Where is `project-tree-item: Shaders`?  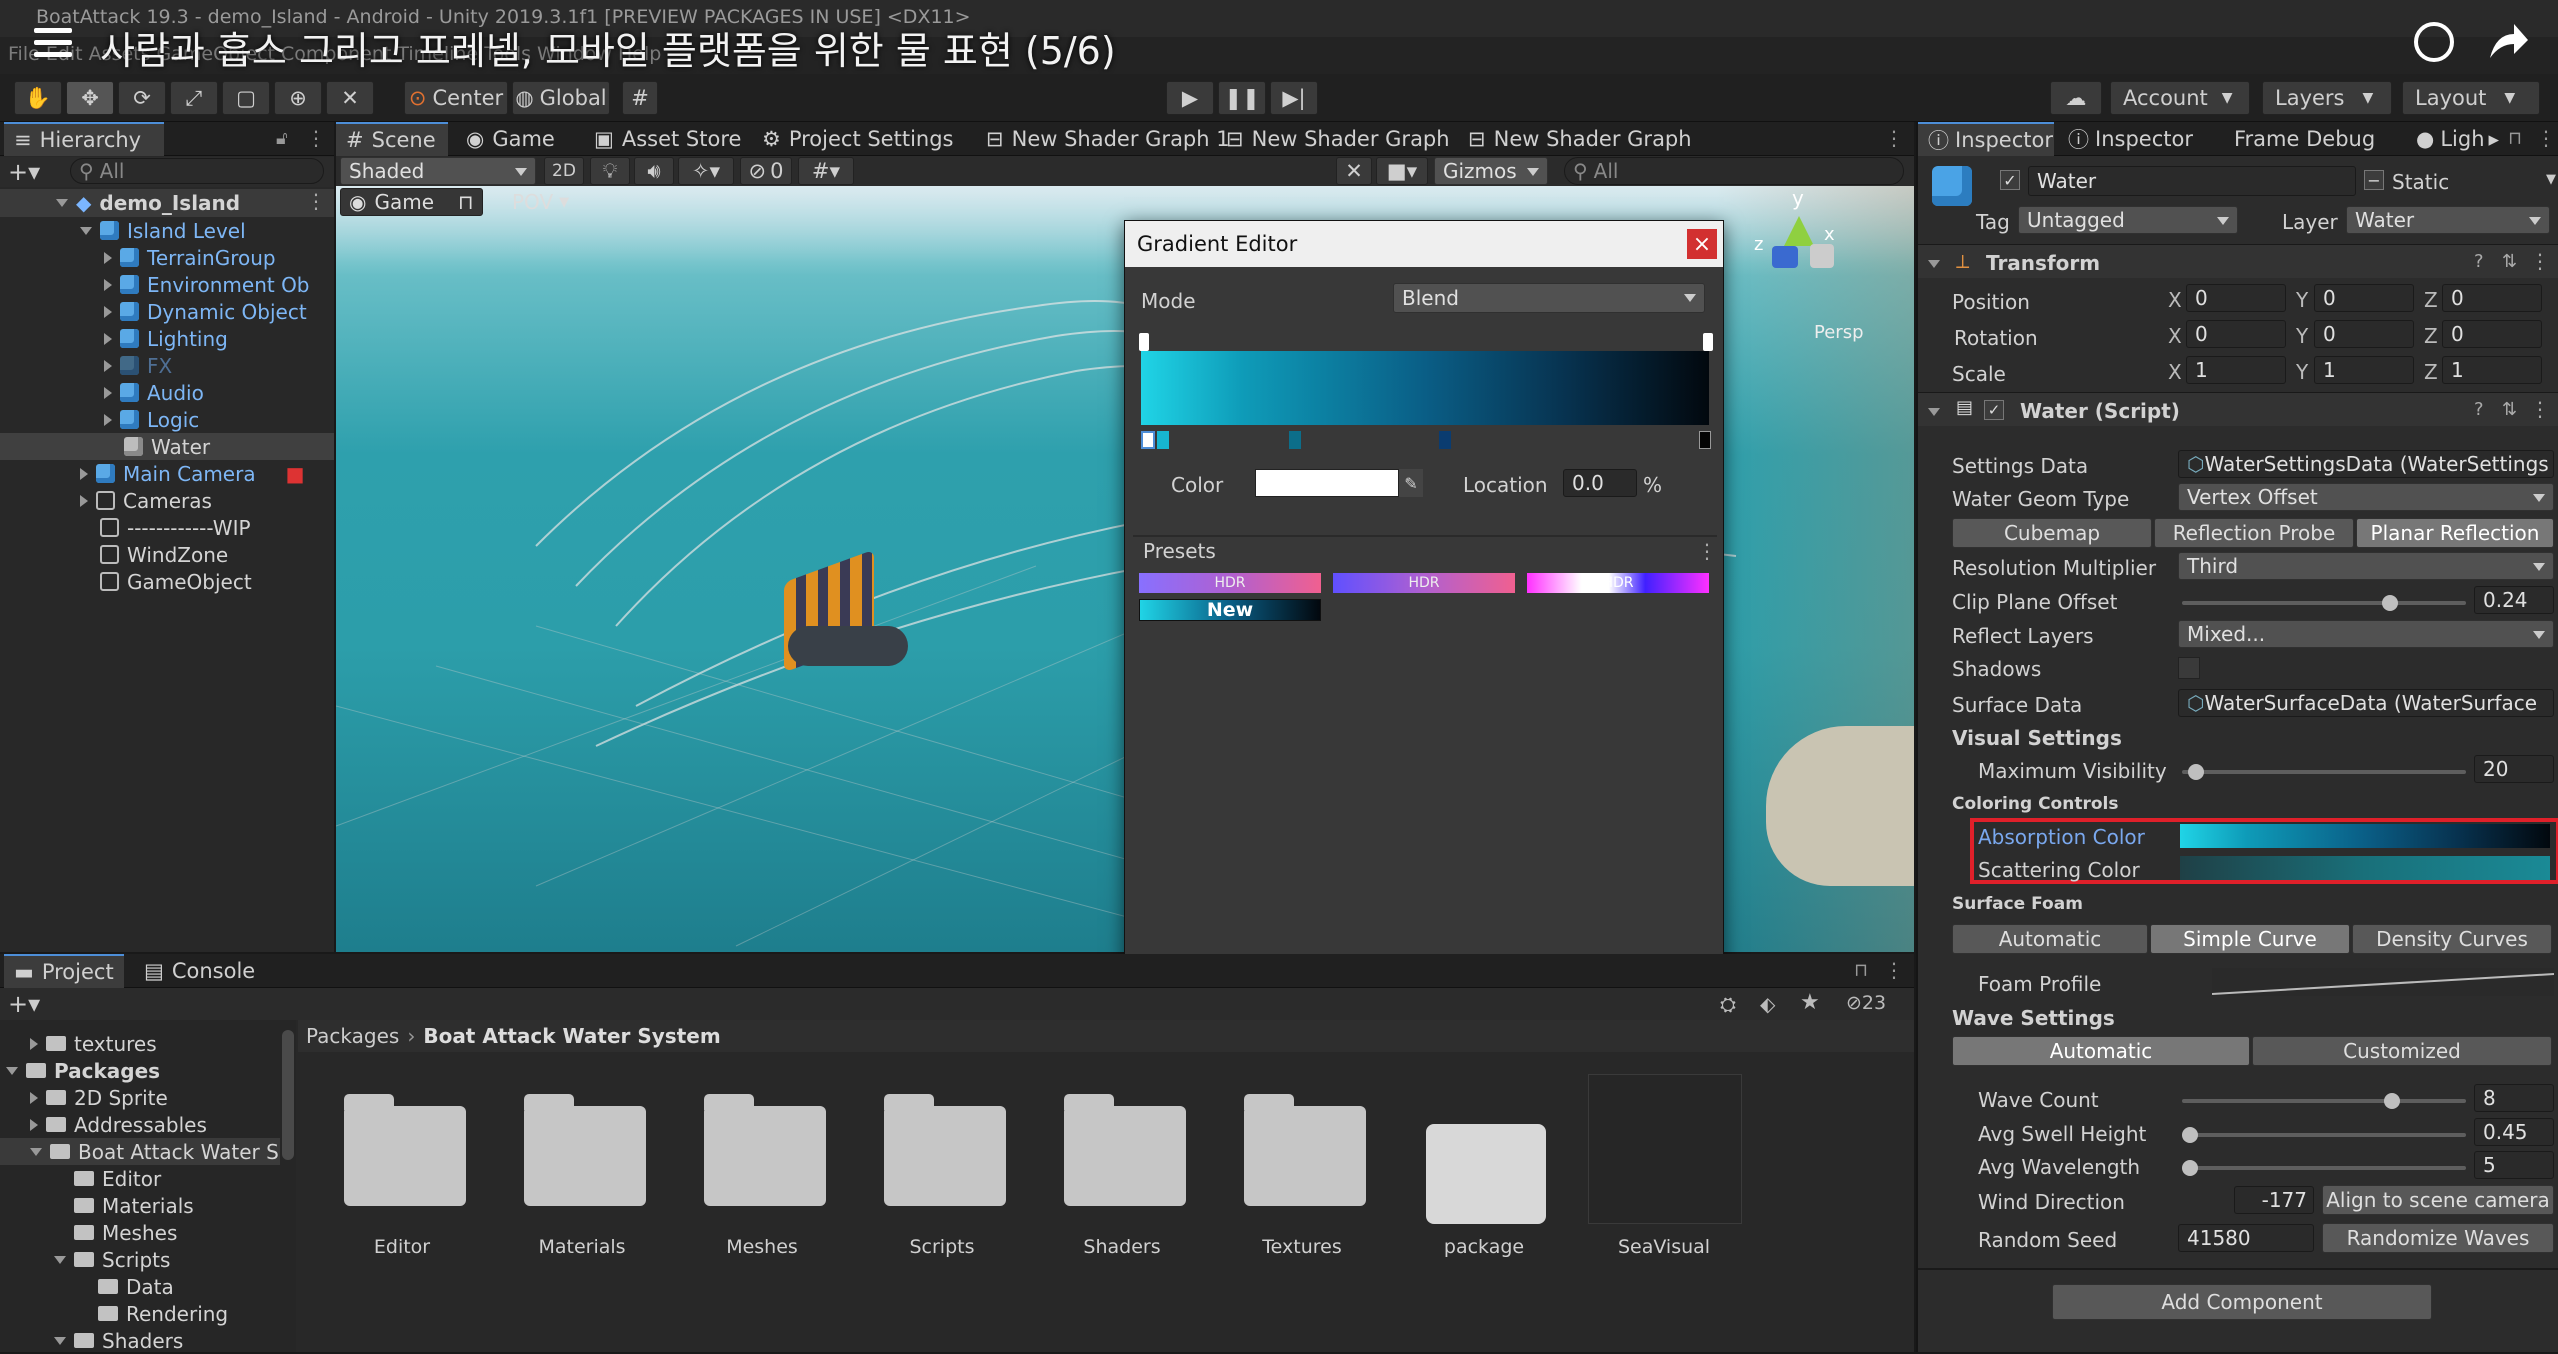 project-tree-item: Shaders is located at coordinates (118, 1340).